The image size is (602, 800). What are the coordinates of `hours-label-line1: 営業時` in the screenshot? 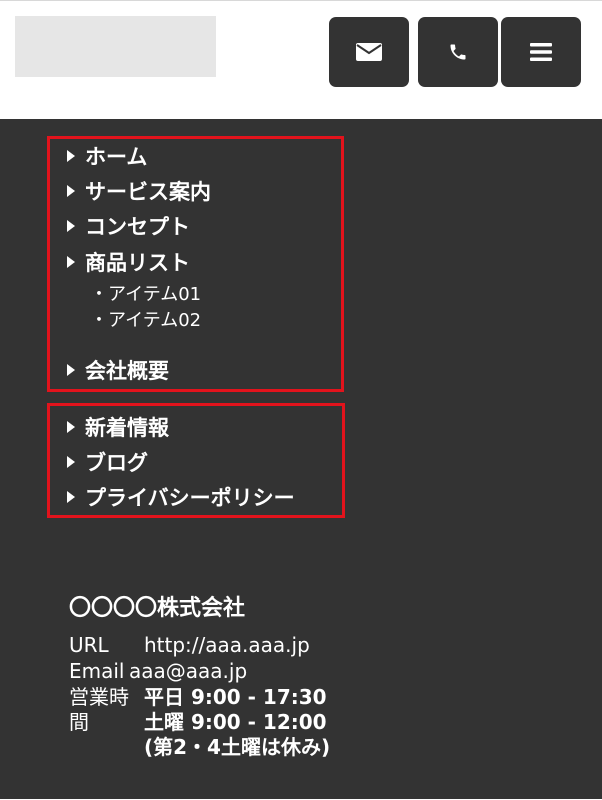 It's located at (99, 697).